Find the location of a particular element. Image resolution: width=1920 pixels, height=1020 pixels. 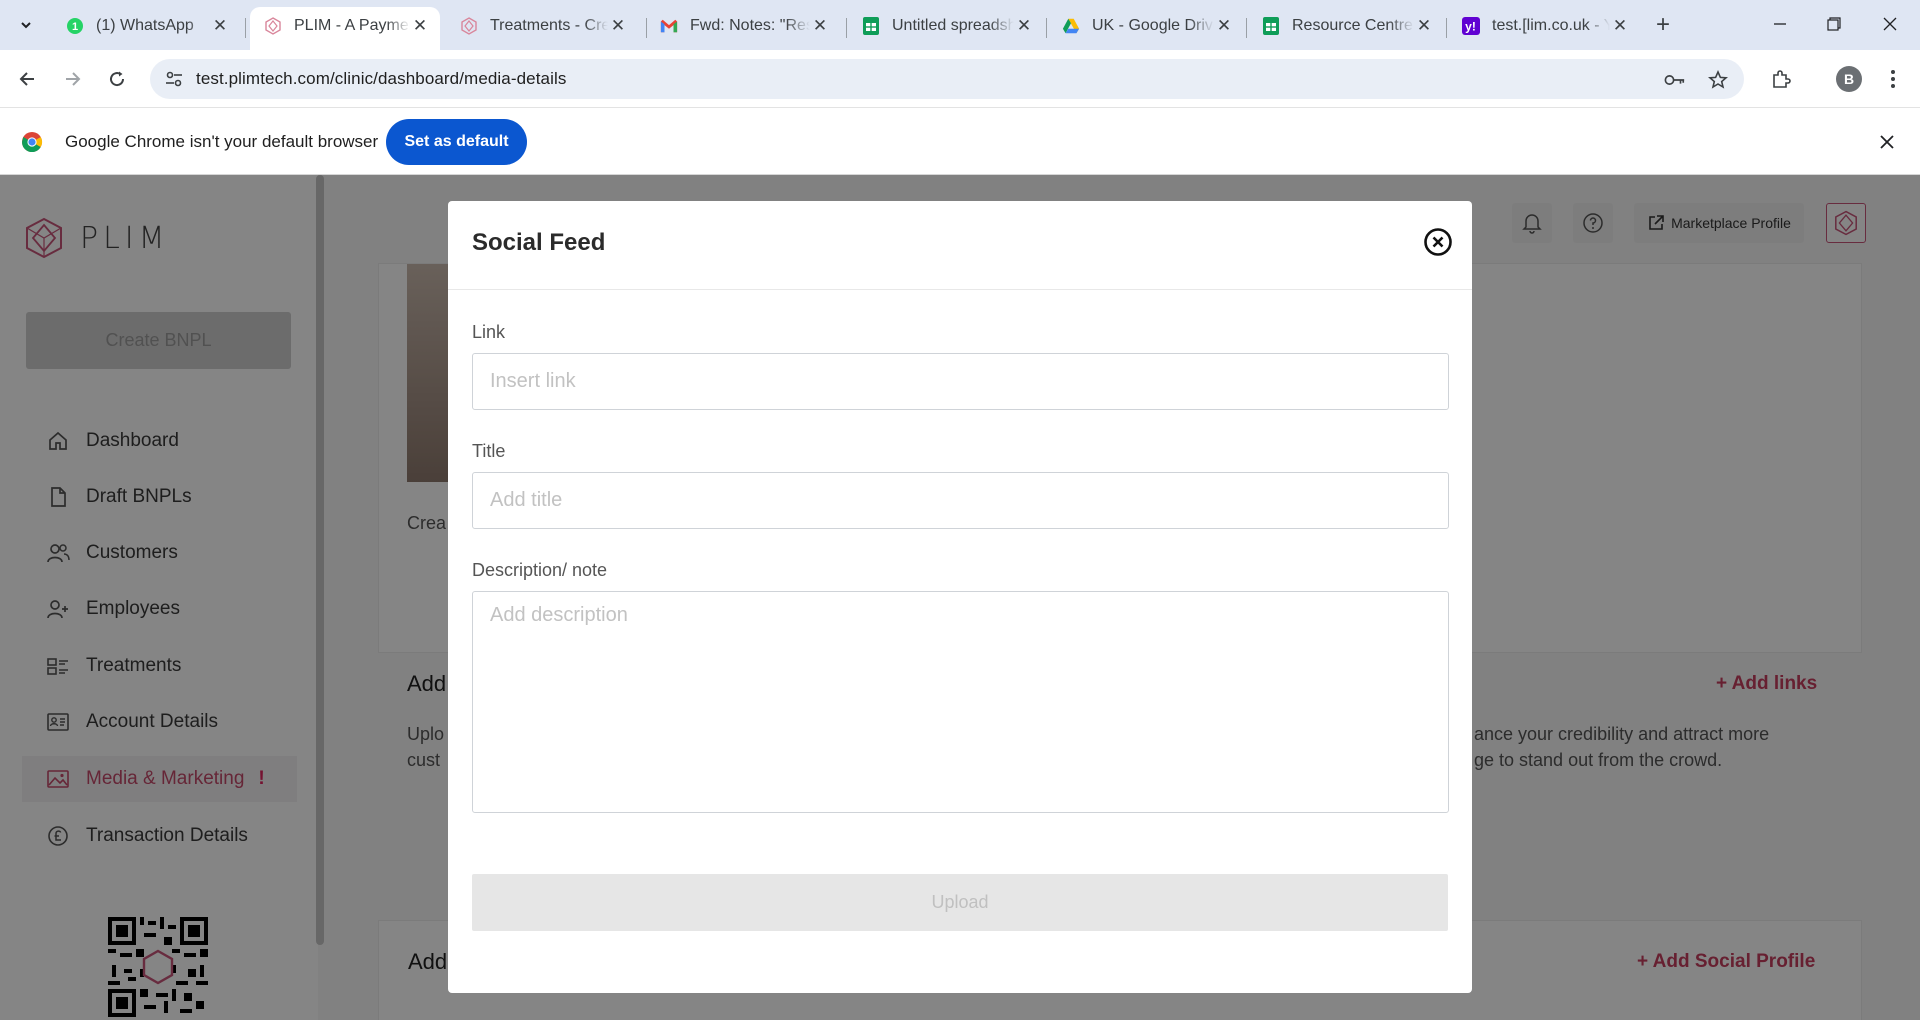

puzzle-icon is located at coordinates (1782, 79).